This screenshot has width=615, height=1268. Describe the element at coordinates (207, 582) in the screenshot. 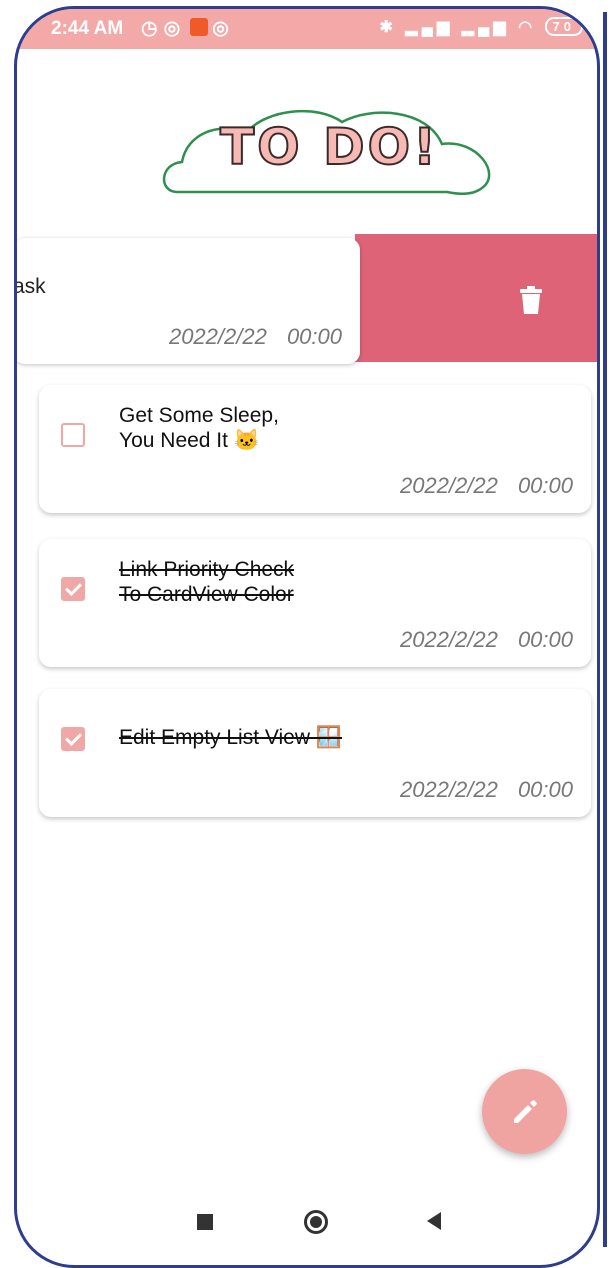

I see `task-title: Link Priority Check To CardView Color` at that location.